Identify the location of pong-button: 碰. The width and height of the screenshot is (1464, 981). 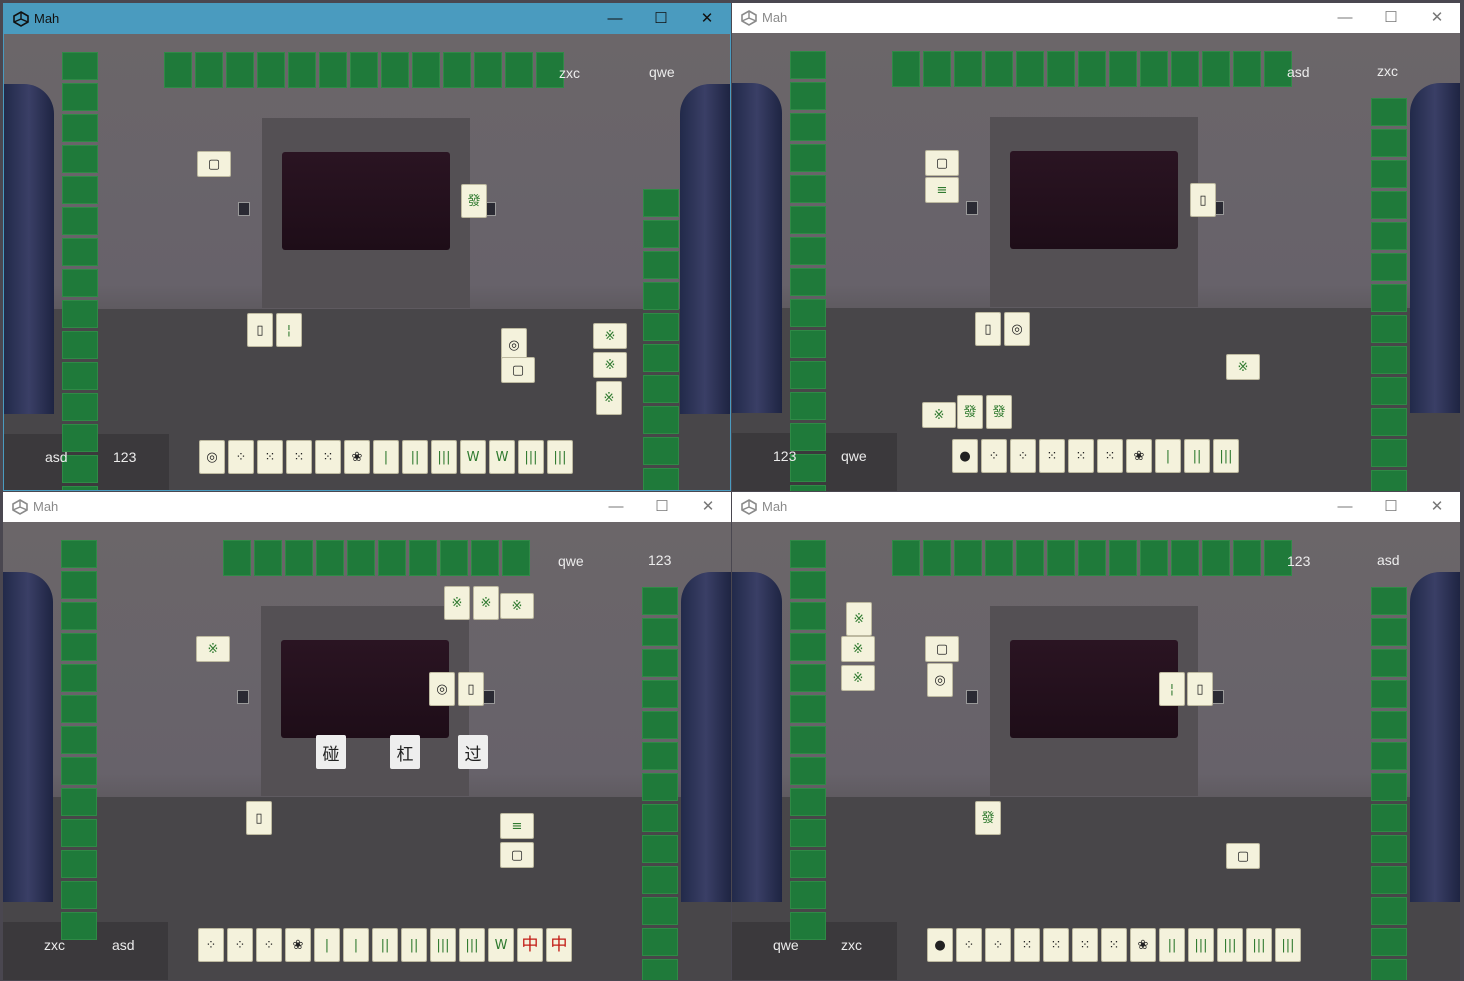
(331, 752).